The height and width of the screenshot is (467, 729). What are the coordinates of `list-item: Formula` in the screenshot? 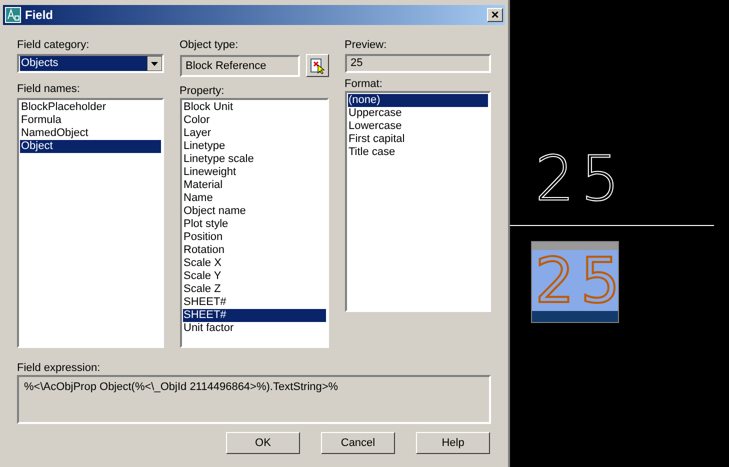 It's located at (90, 120).